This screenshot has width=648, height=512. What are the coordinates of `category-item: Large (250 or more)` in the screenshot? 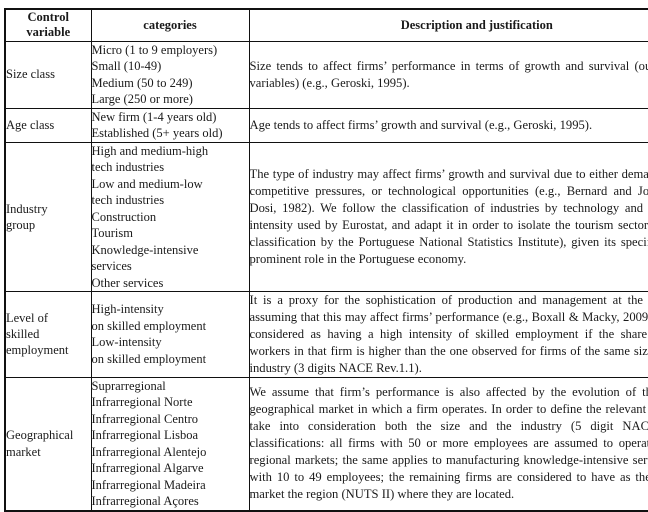 It's located at (170, 99).